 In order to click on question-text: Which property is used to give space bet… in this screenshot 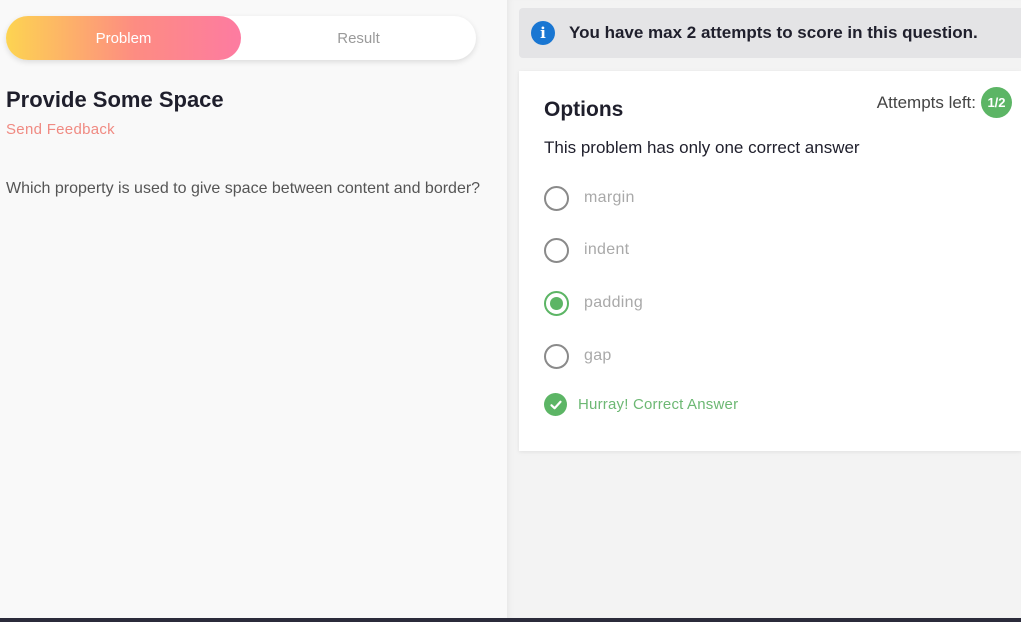, I will do `click(243, 188)`.